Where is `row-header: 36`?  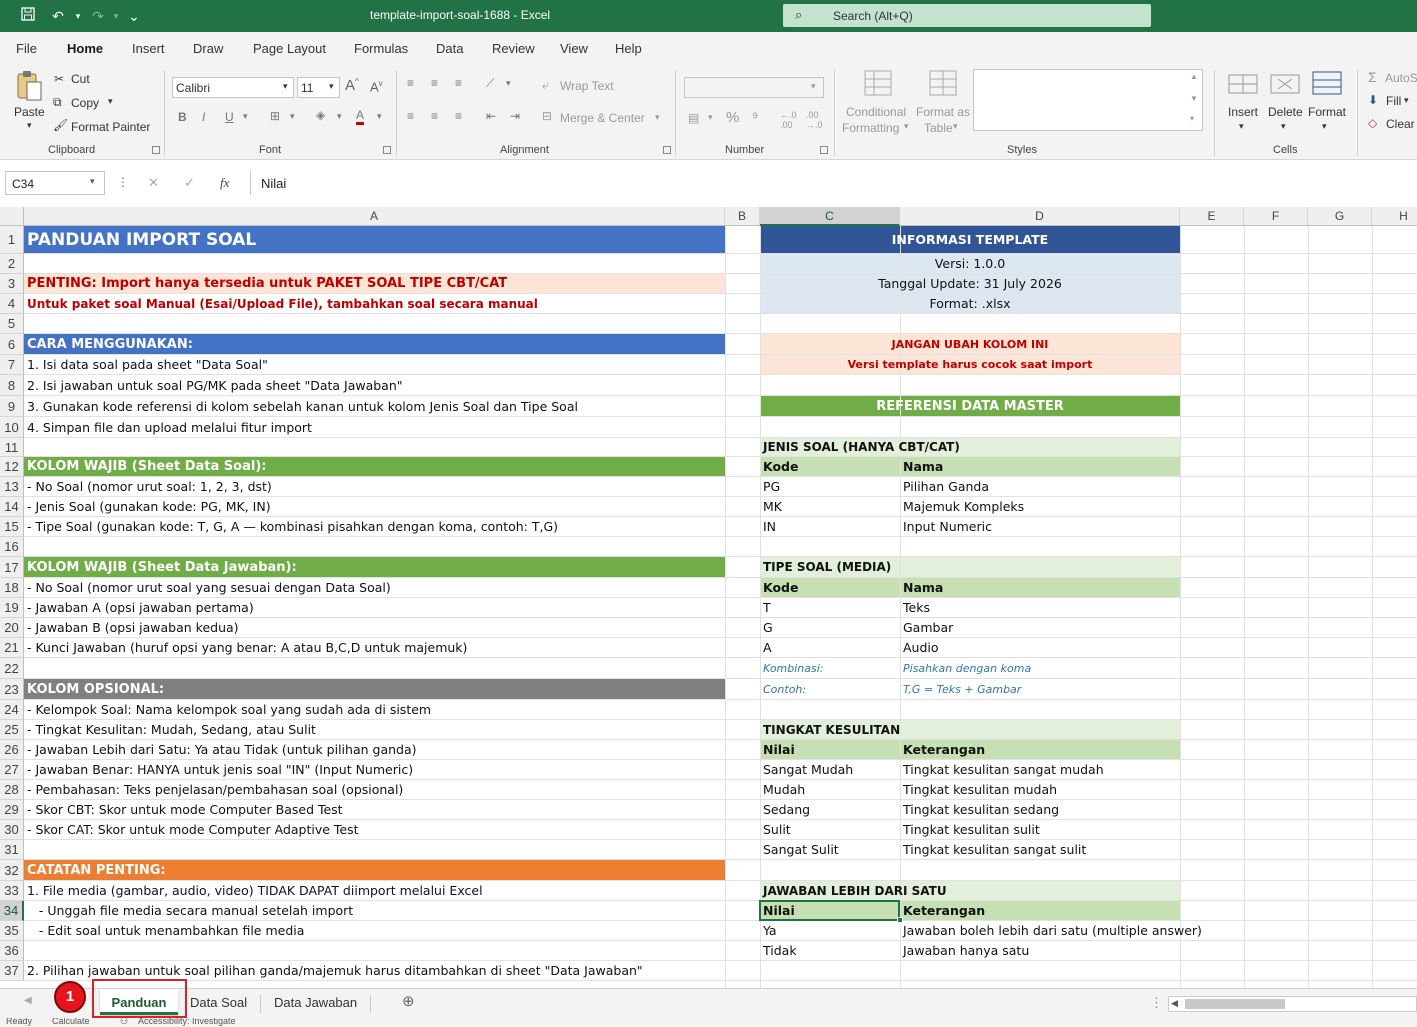
row-header: 36 is located at coordinates (12, 951).